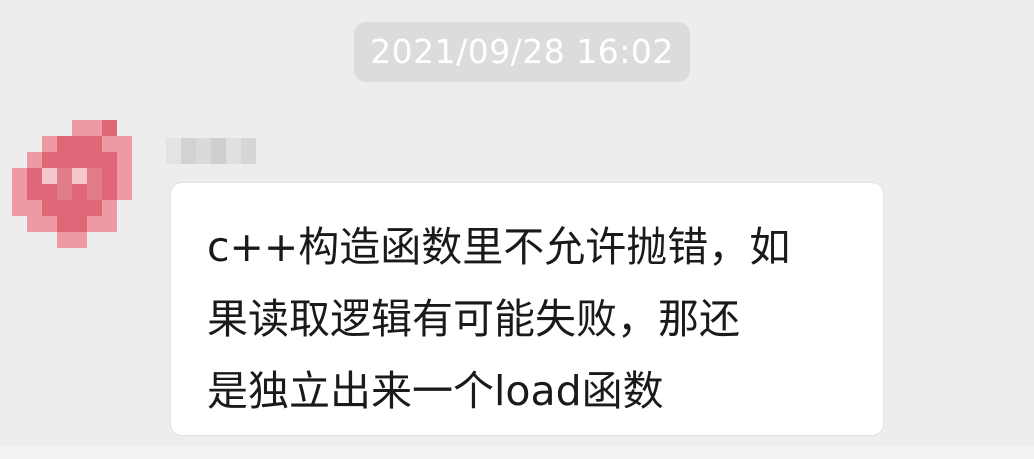  I want to click on message-timestamp: 2021/09/28 16:02, so click(522, 52).